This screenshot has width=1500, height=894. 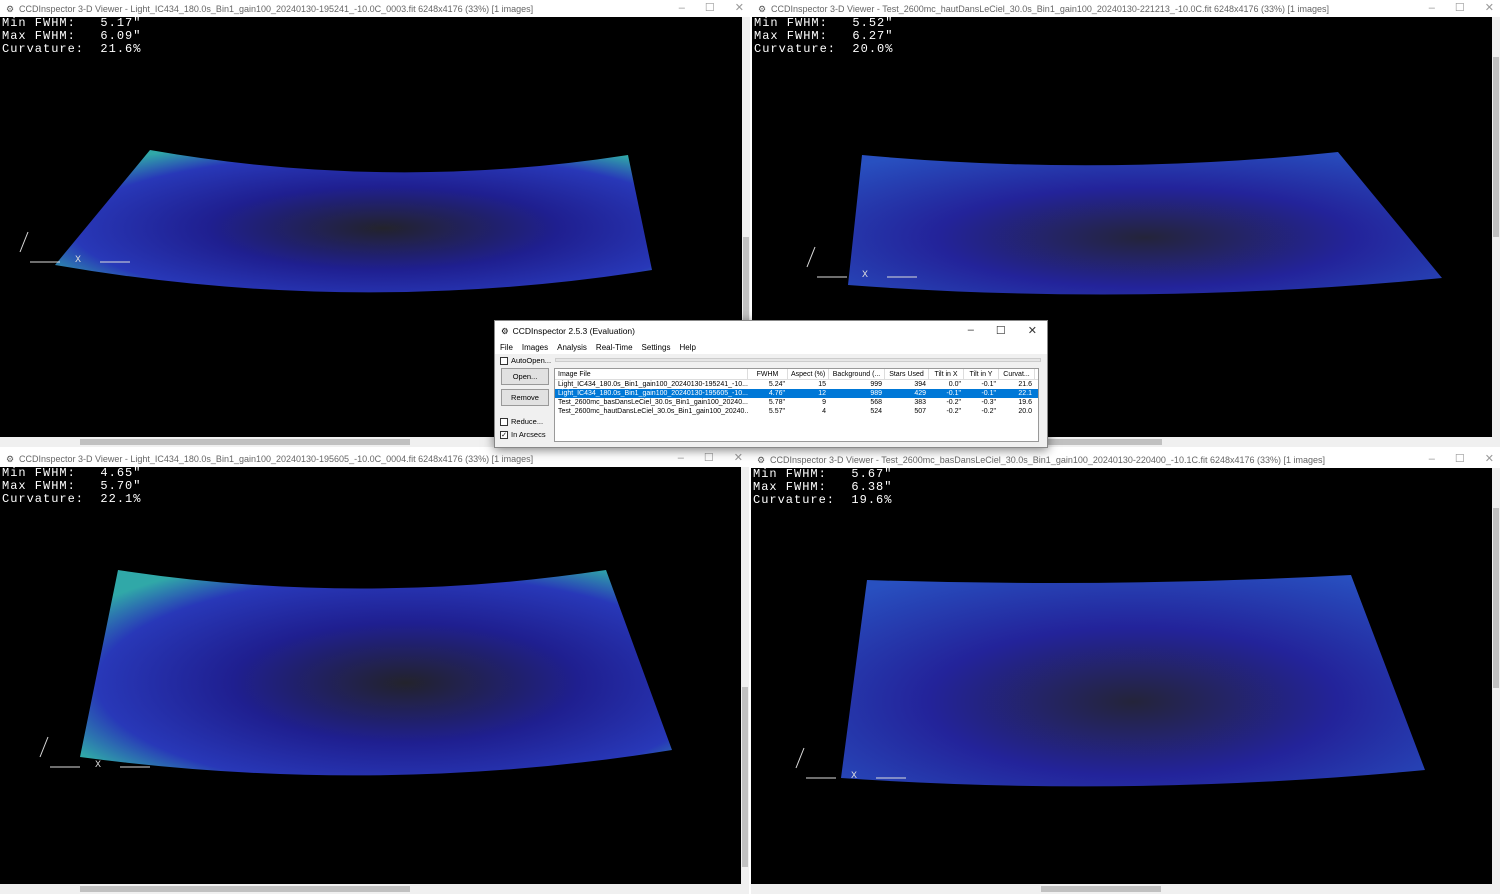 What do you see at coordinates (988, 402) in the screenshot?
I see `cell-tilt-y: -0.3"` at bounding box center [988, 402].